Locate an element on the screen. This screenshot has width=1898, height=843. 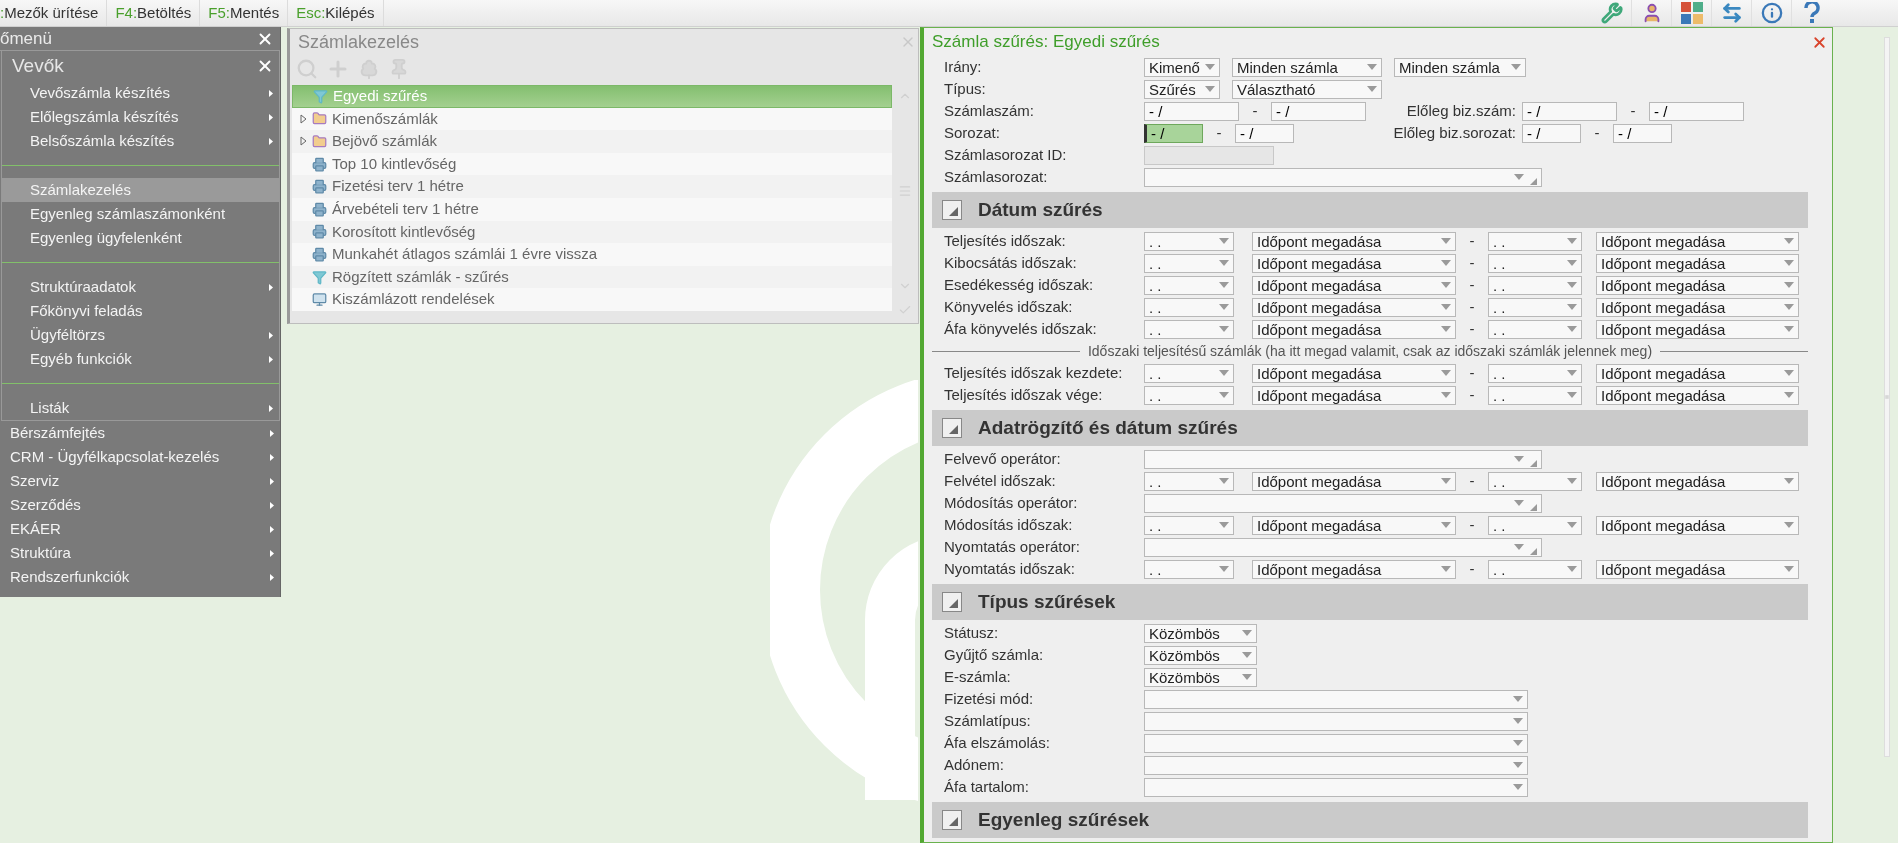
tree-item: Árvebételi terv 1 hétre is located at coordinates (592, 209).